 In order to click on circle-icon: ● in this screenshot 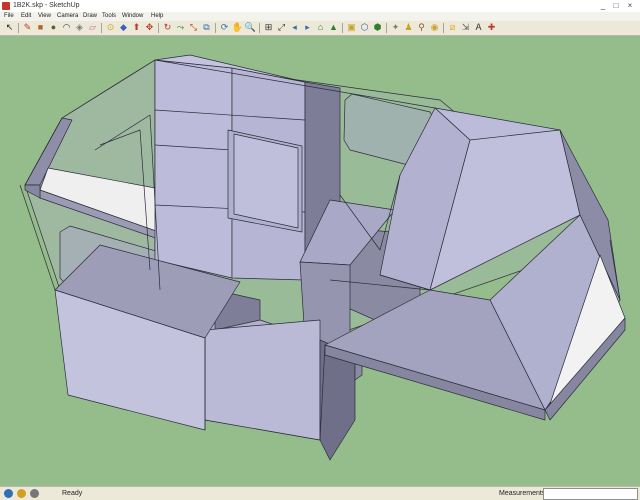, I will do `click(53, 27)`.